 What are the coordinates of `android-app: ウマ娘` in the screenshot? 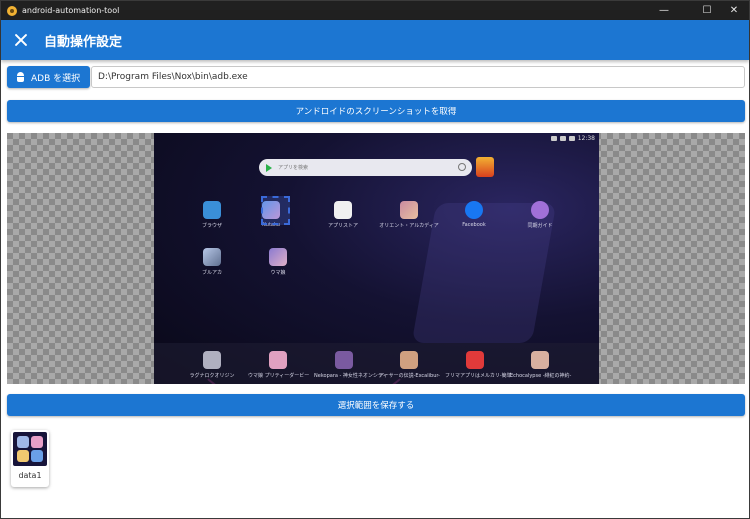 It's located at (278, 262).